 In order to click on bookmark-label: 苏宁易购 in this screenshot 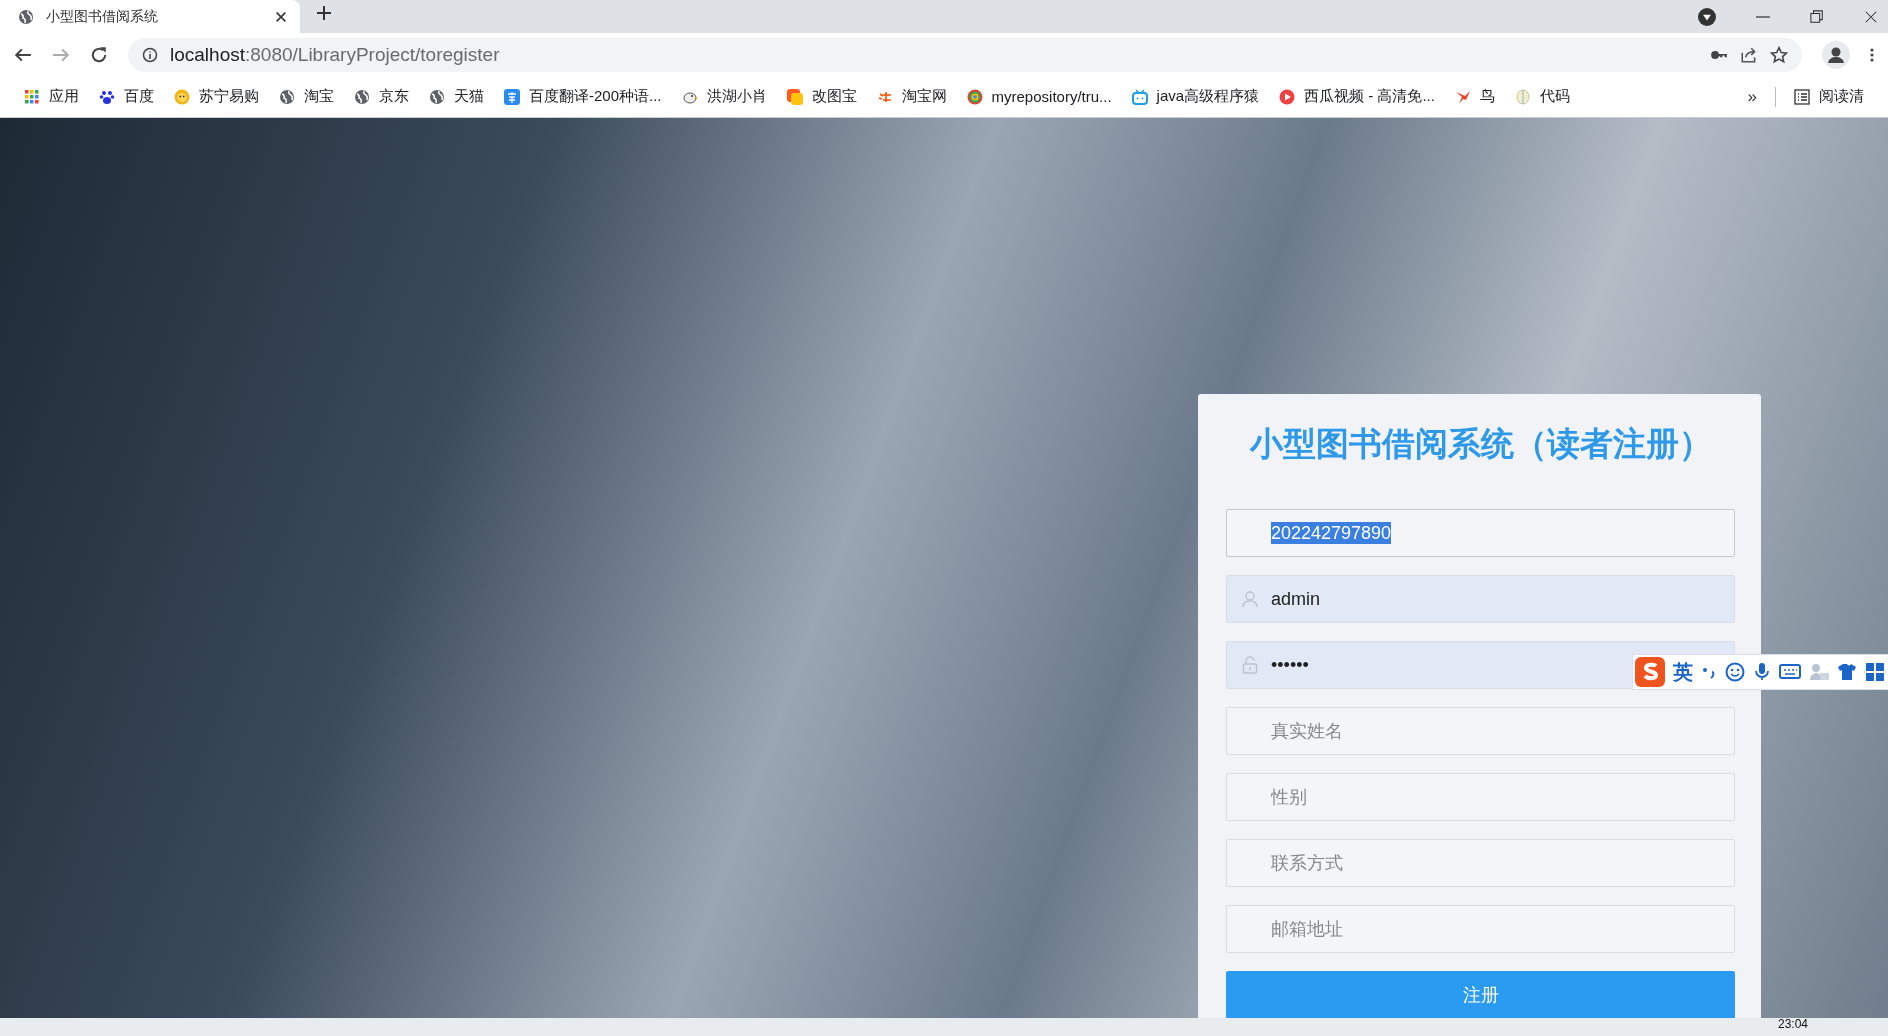, I will do `click(229, 96)`.